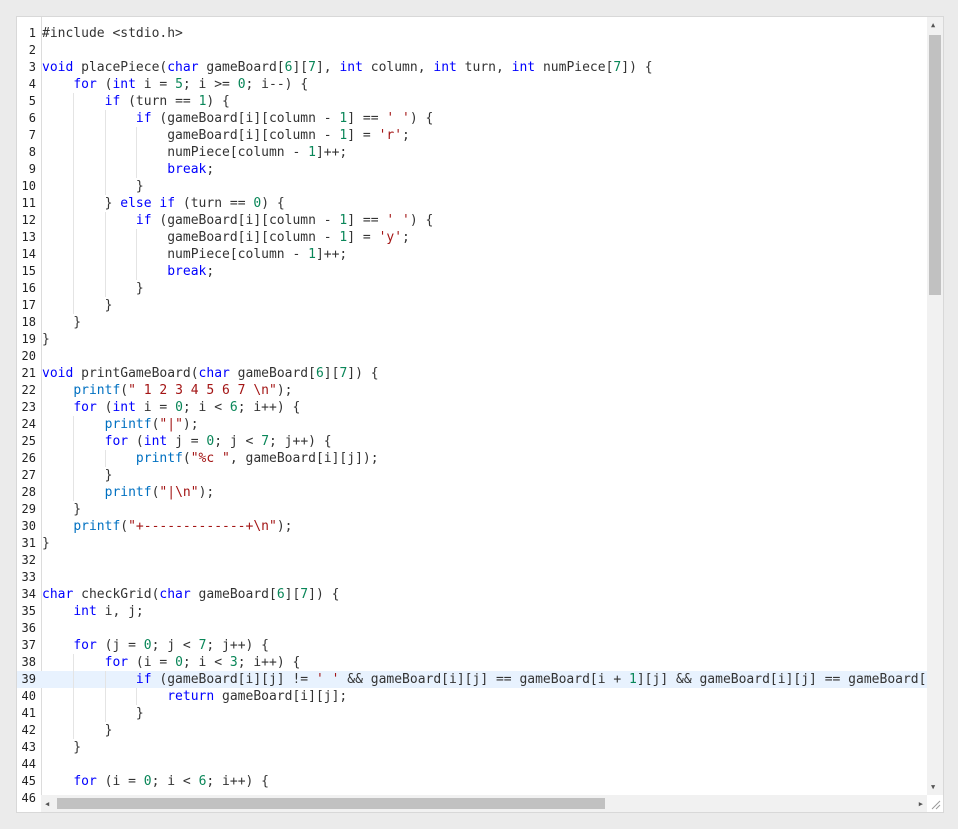 This screenshot has width=958, height=829. I want to click on code-line: 29 }, so click(472, 509).